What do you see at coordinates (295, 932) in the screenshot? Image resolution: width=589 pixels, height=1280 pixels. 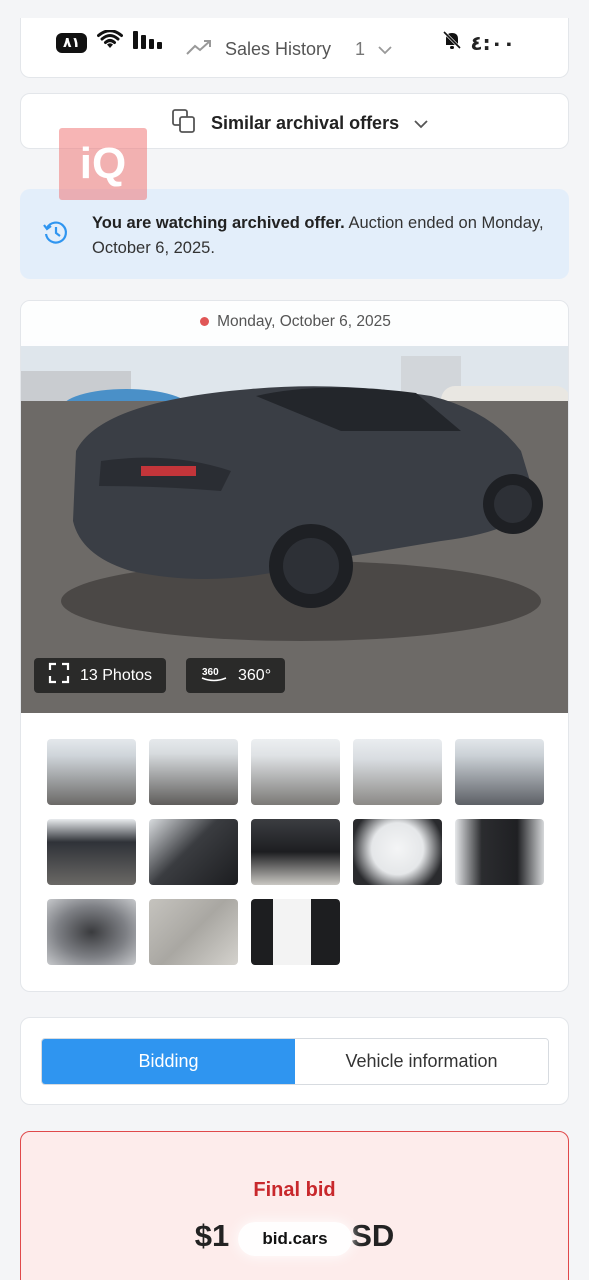 I see `thumbnail-label` at bounding box center [295, 932].